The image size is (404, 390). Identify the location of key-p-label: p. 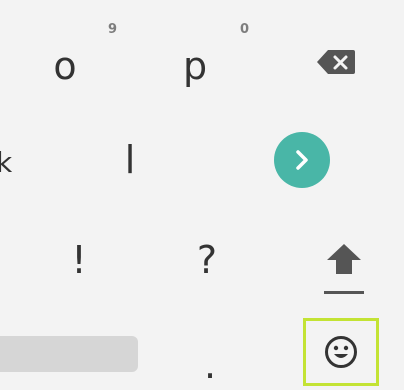
(195, 66).